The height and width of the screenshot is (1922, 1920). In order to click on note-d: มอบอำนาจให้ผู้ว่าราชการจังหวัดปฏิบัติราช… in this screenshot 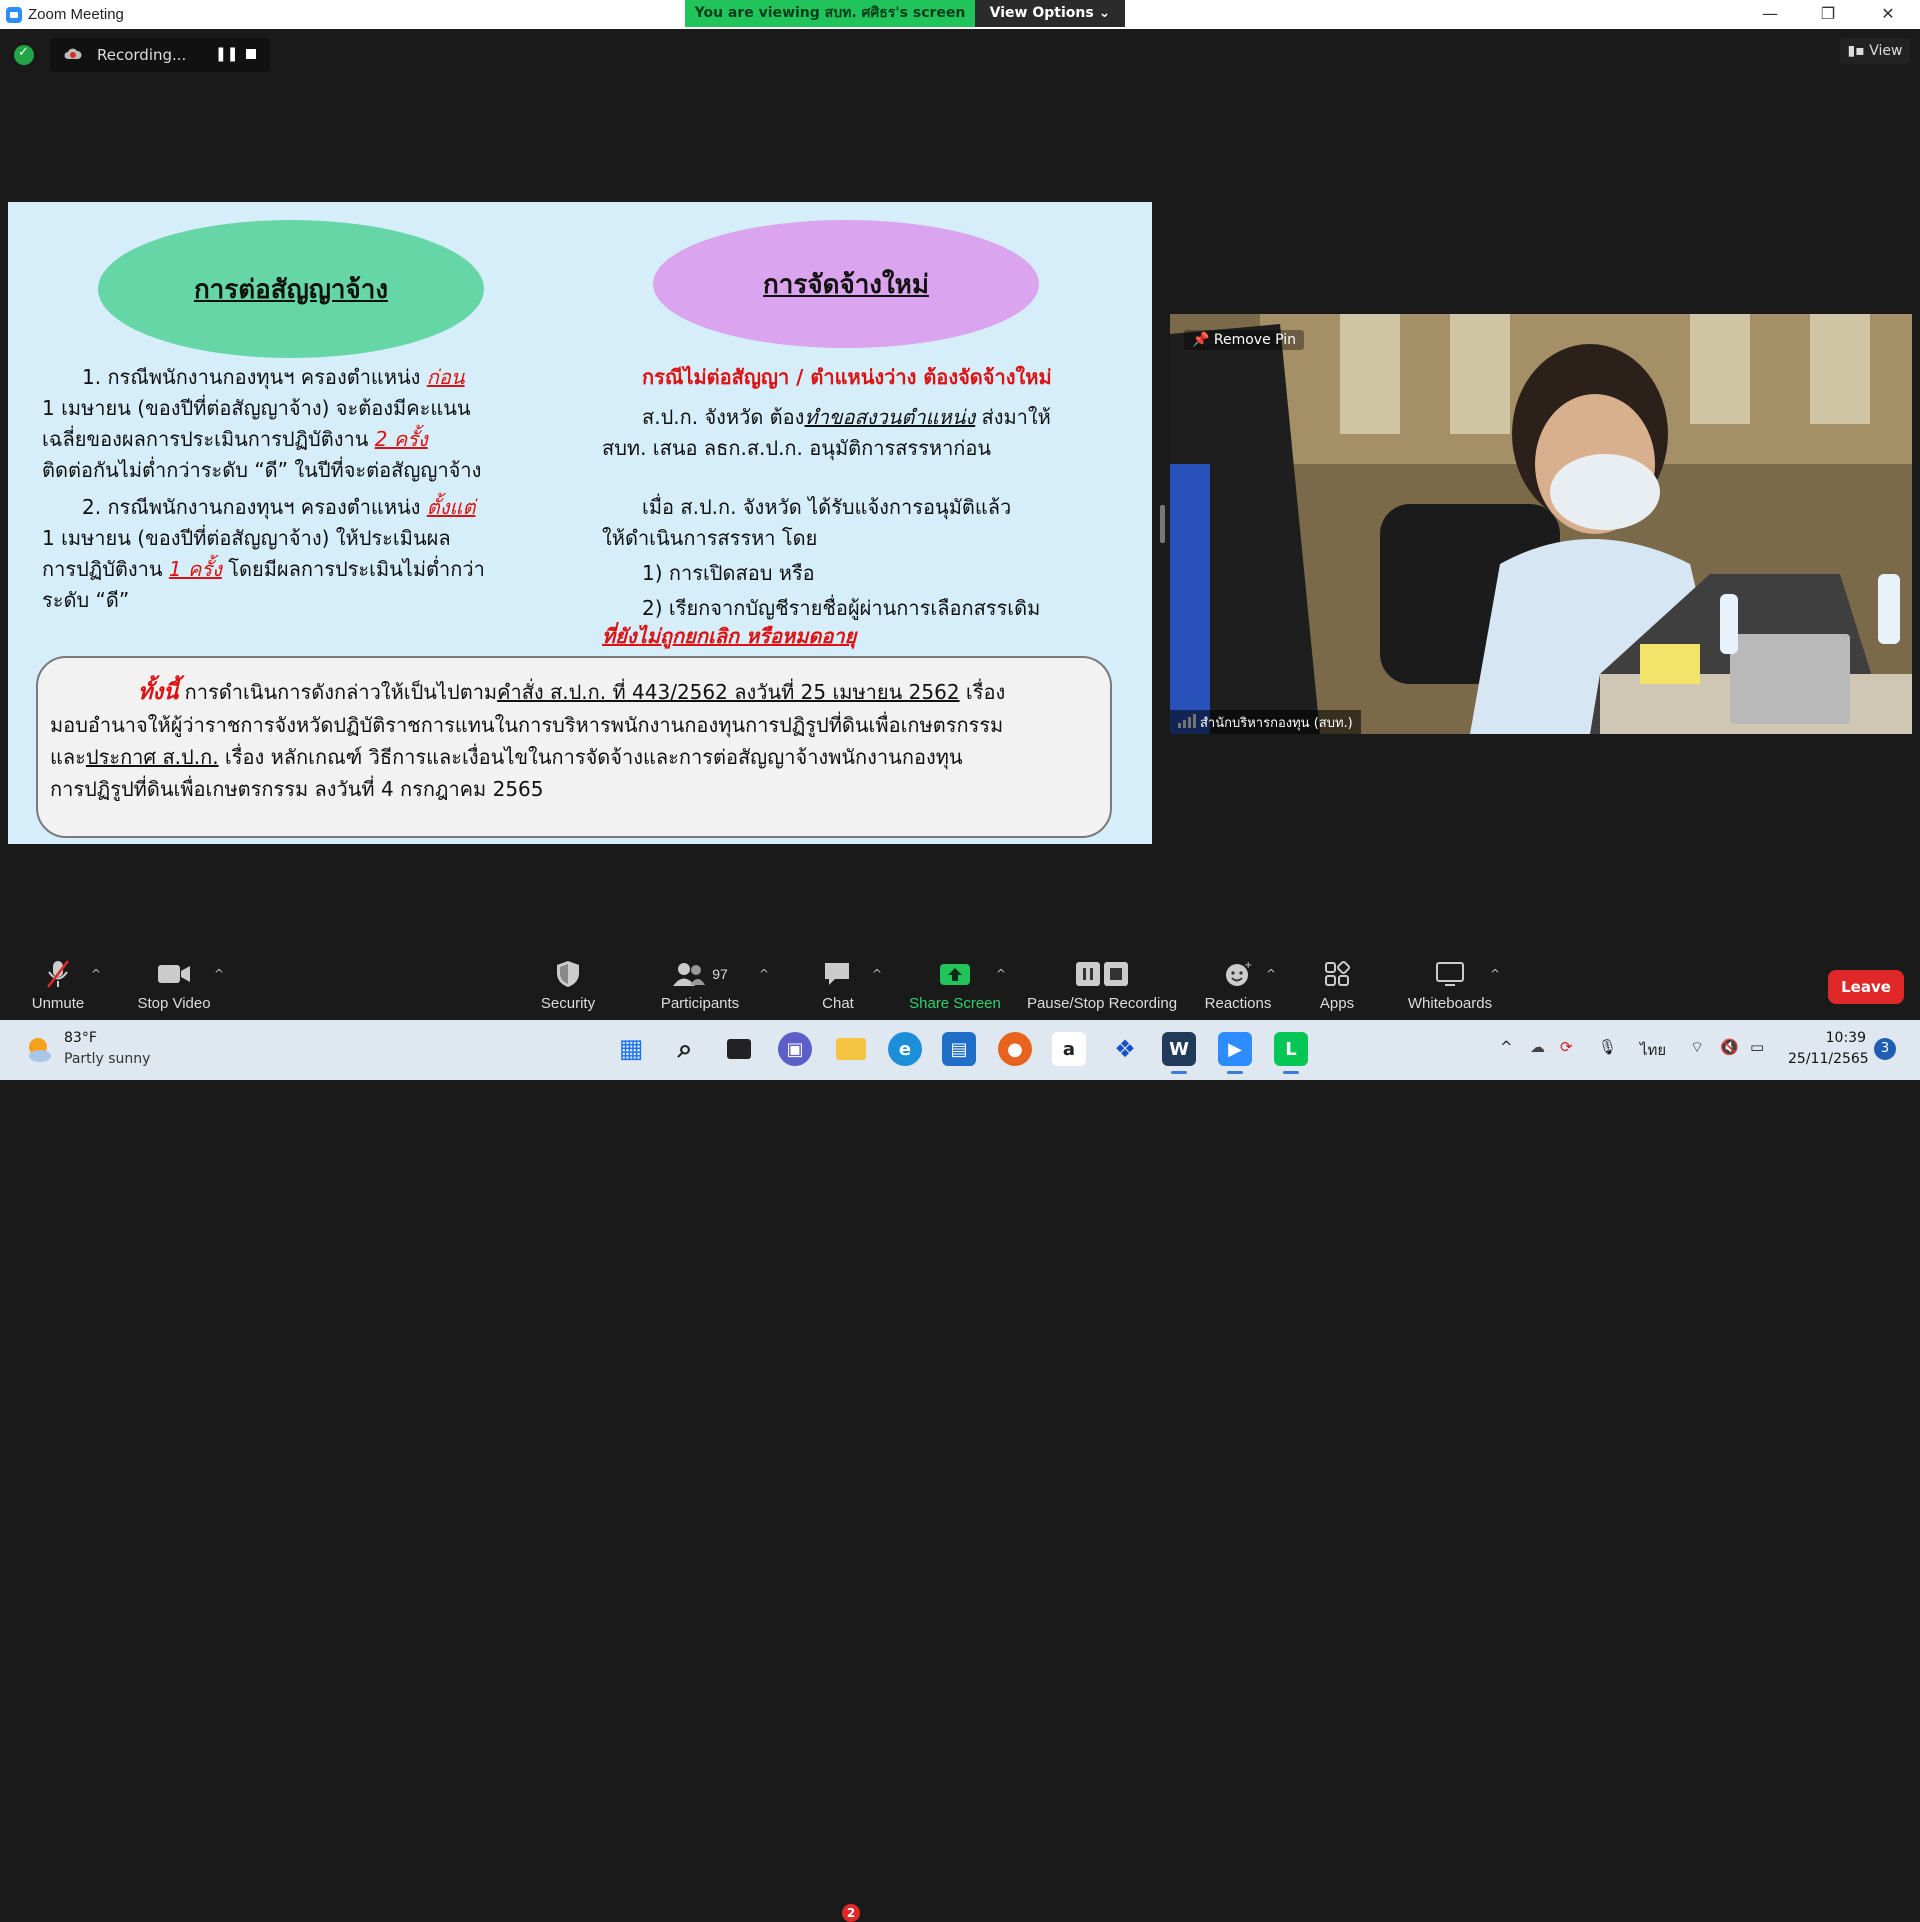, I will do `click(527, 725)`.